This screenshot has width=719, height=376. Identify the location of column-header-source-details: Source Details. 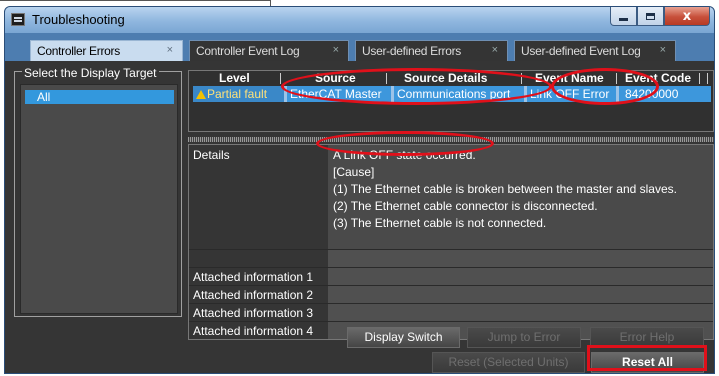
(445, 78).